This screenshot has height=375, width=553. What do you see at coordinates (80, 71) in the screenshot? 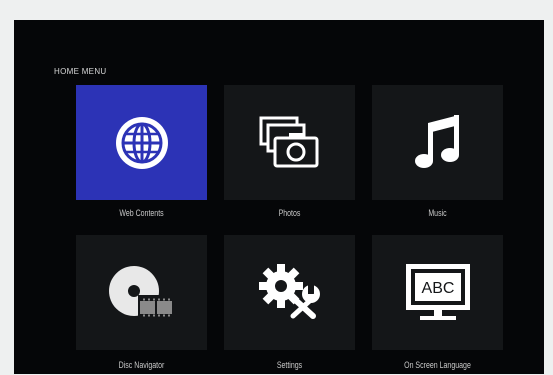
I see `menu-title: HOME MENU` at bounding box center [80, 71].